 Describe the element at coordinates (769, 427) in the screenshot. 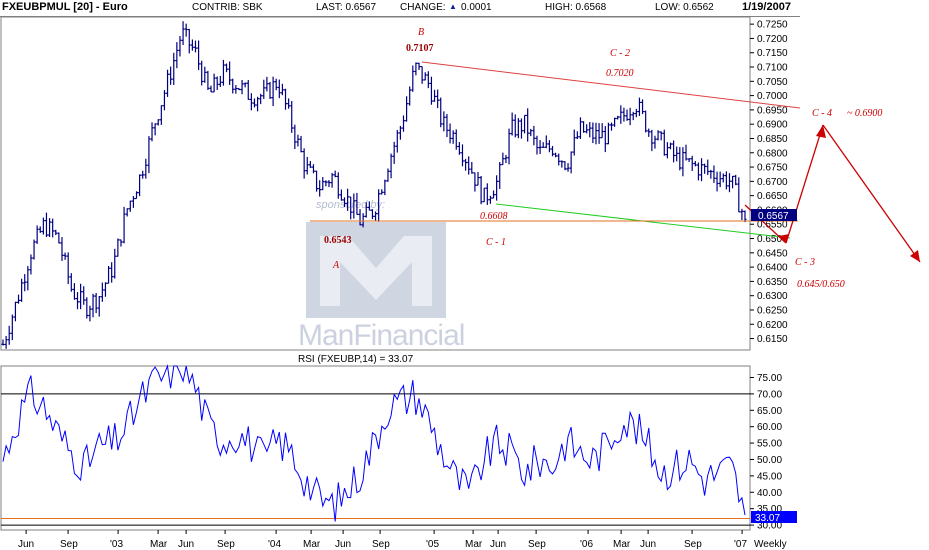

I see `rsi-y-tick-label: 60.00` at that location.